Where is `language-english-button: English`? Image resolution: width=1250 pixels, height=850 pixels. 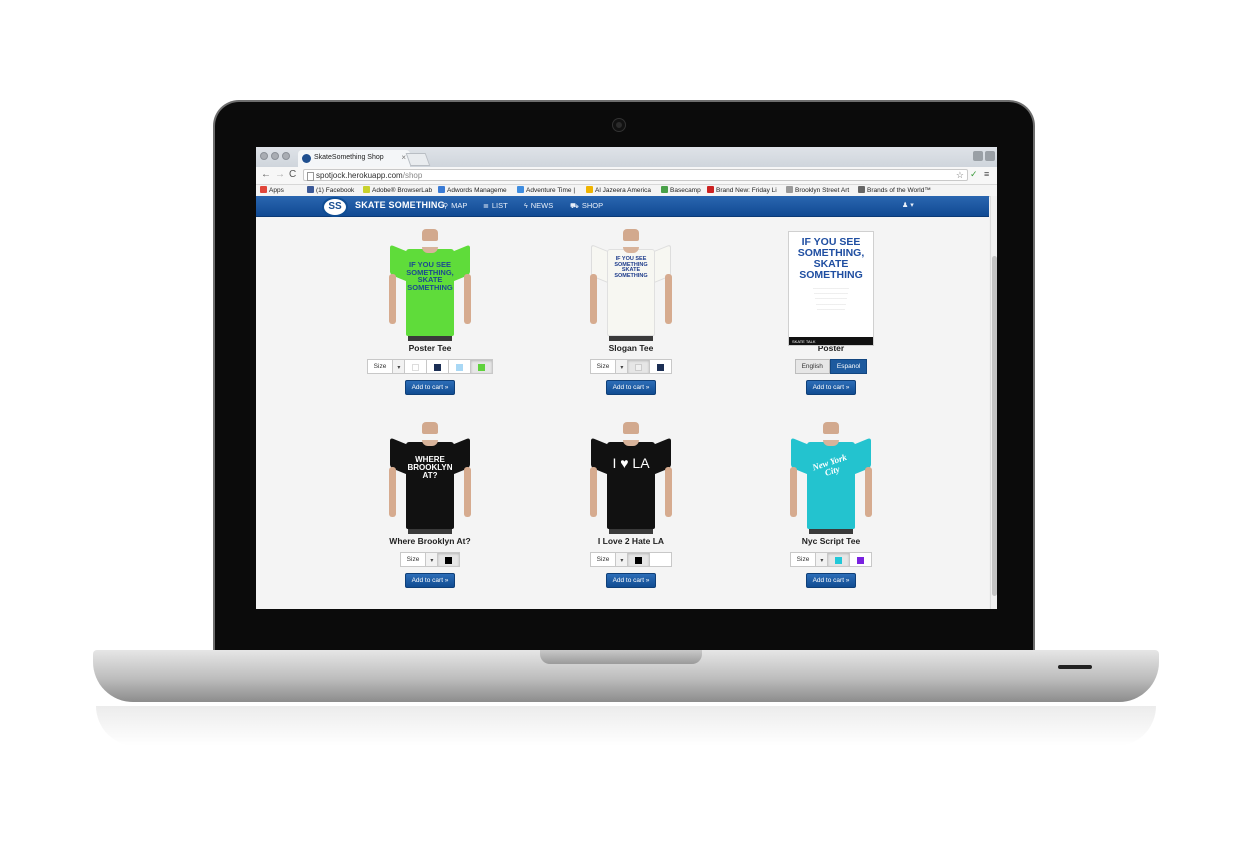 language-english-button: English is located at coordinates (812, 366).